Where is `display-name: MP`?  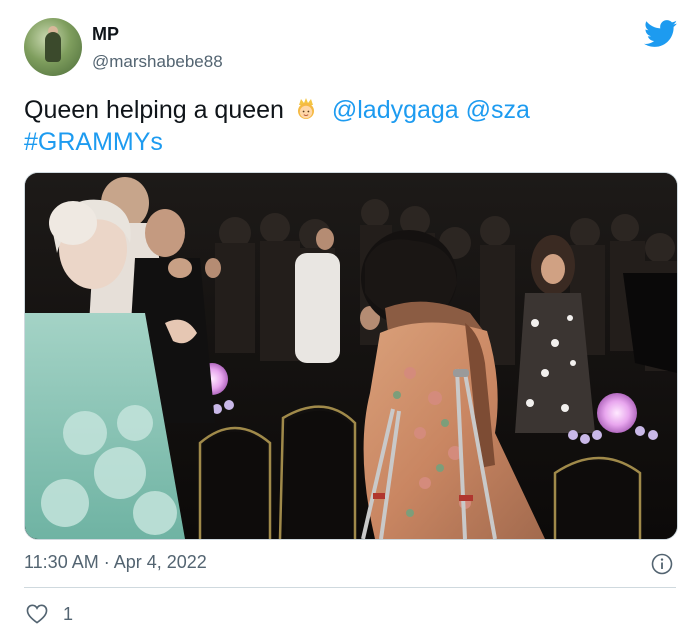 display-name: MP is located at coordinates (105, 34).